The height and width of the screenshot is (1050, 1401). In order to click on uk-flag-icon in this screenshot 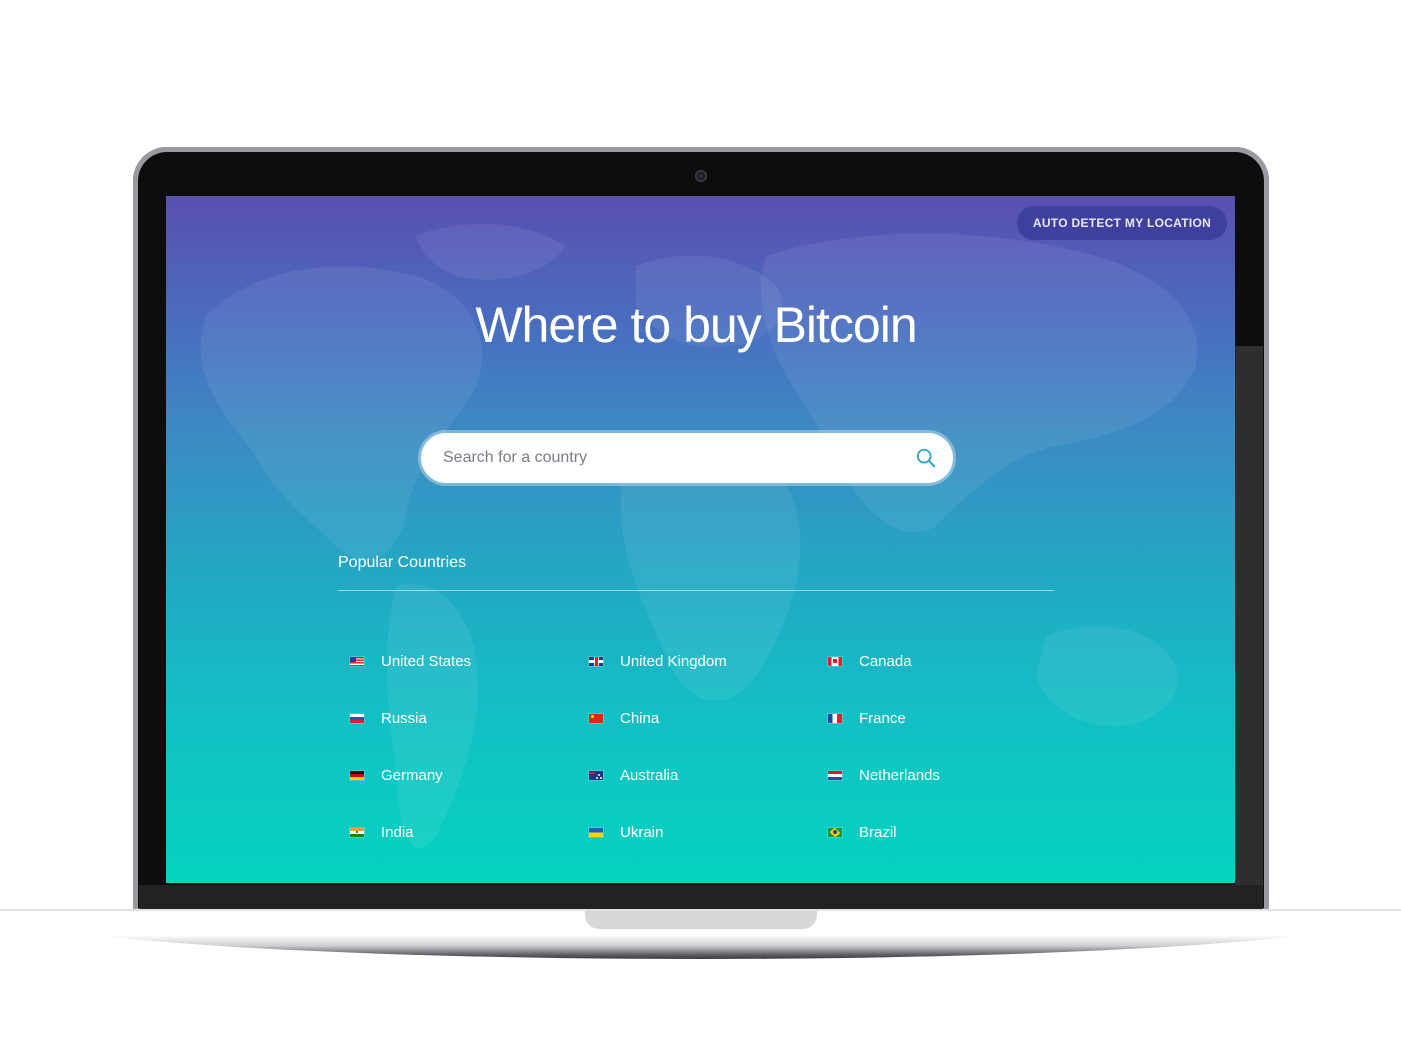, I will do `click(596, 661)`.